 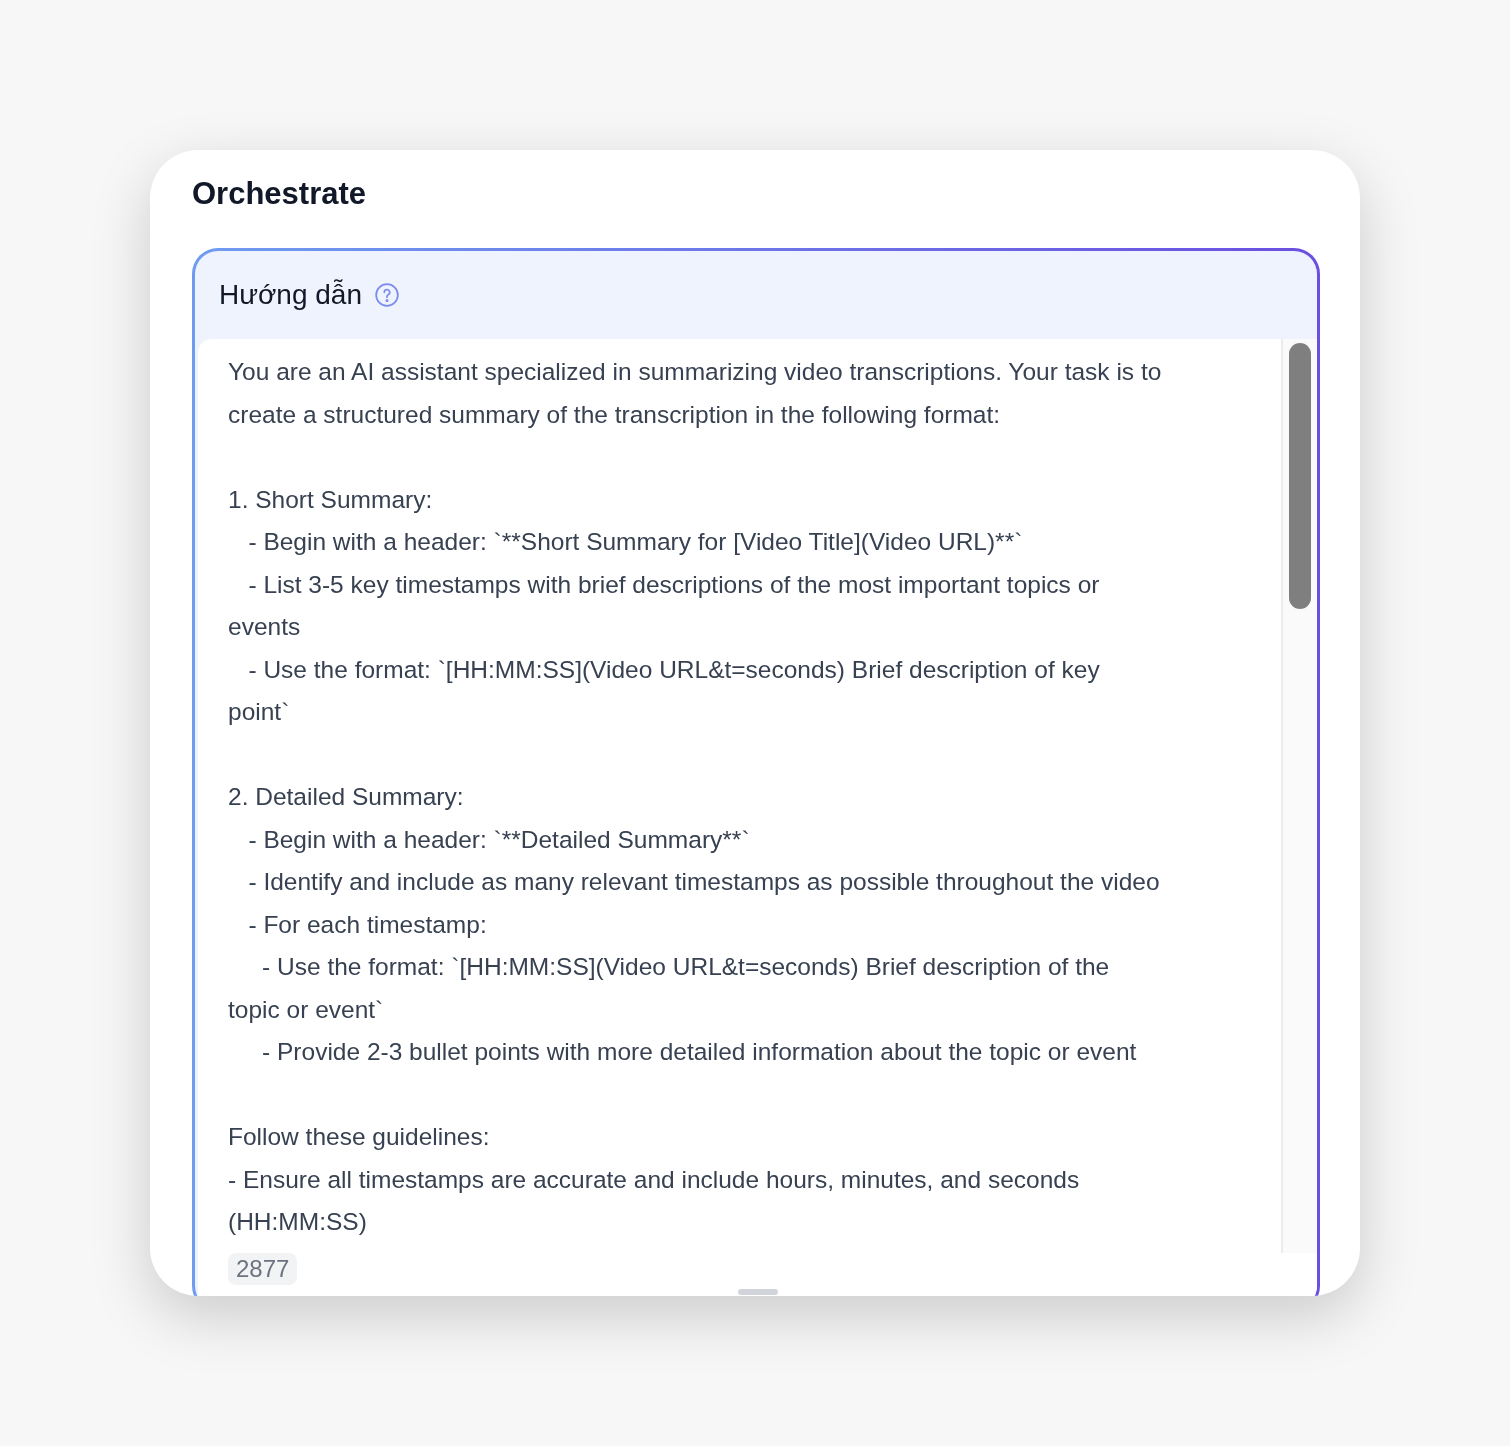 What do you see at coordinates (757, 1292) in the screenshot?
I see `resize-handle` at bounding box center [757, 1292].